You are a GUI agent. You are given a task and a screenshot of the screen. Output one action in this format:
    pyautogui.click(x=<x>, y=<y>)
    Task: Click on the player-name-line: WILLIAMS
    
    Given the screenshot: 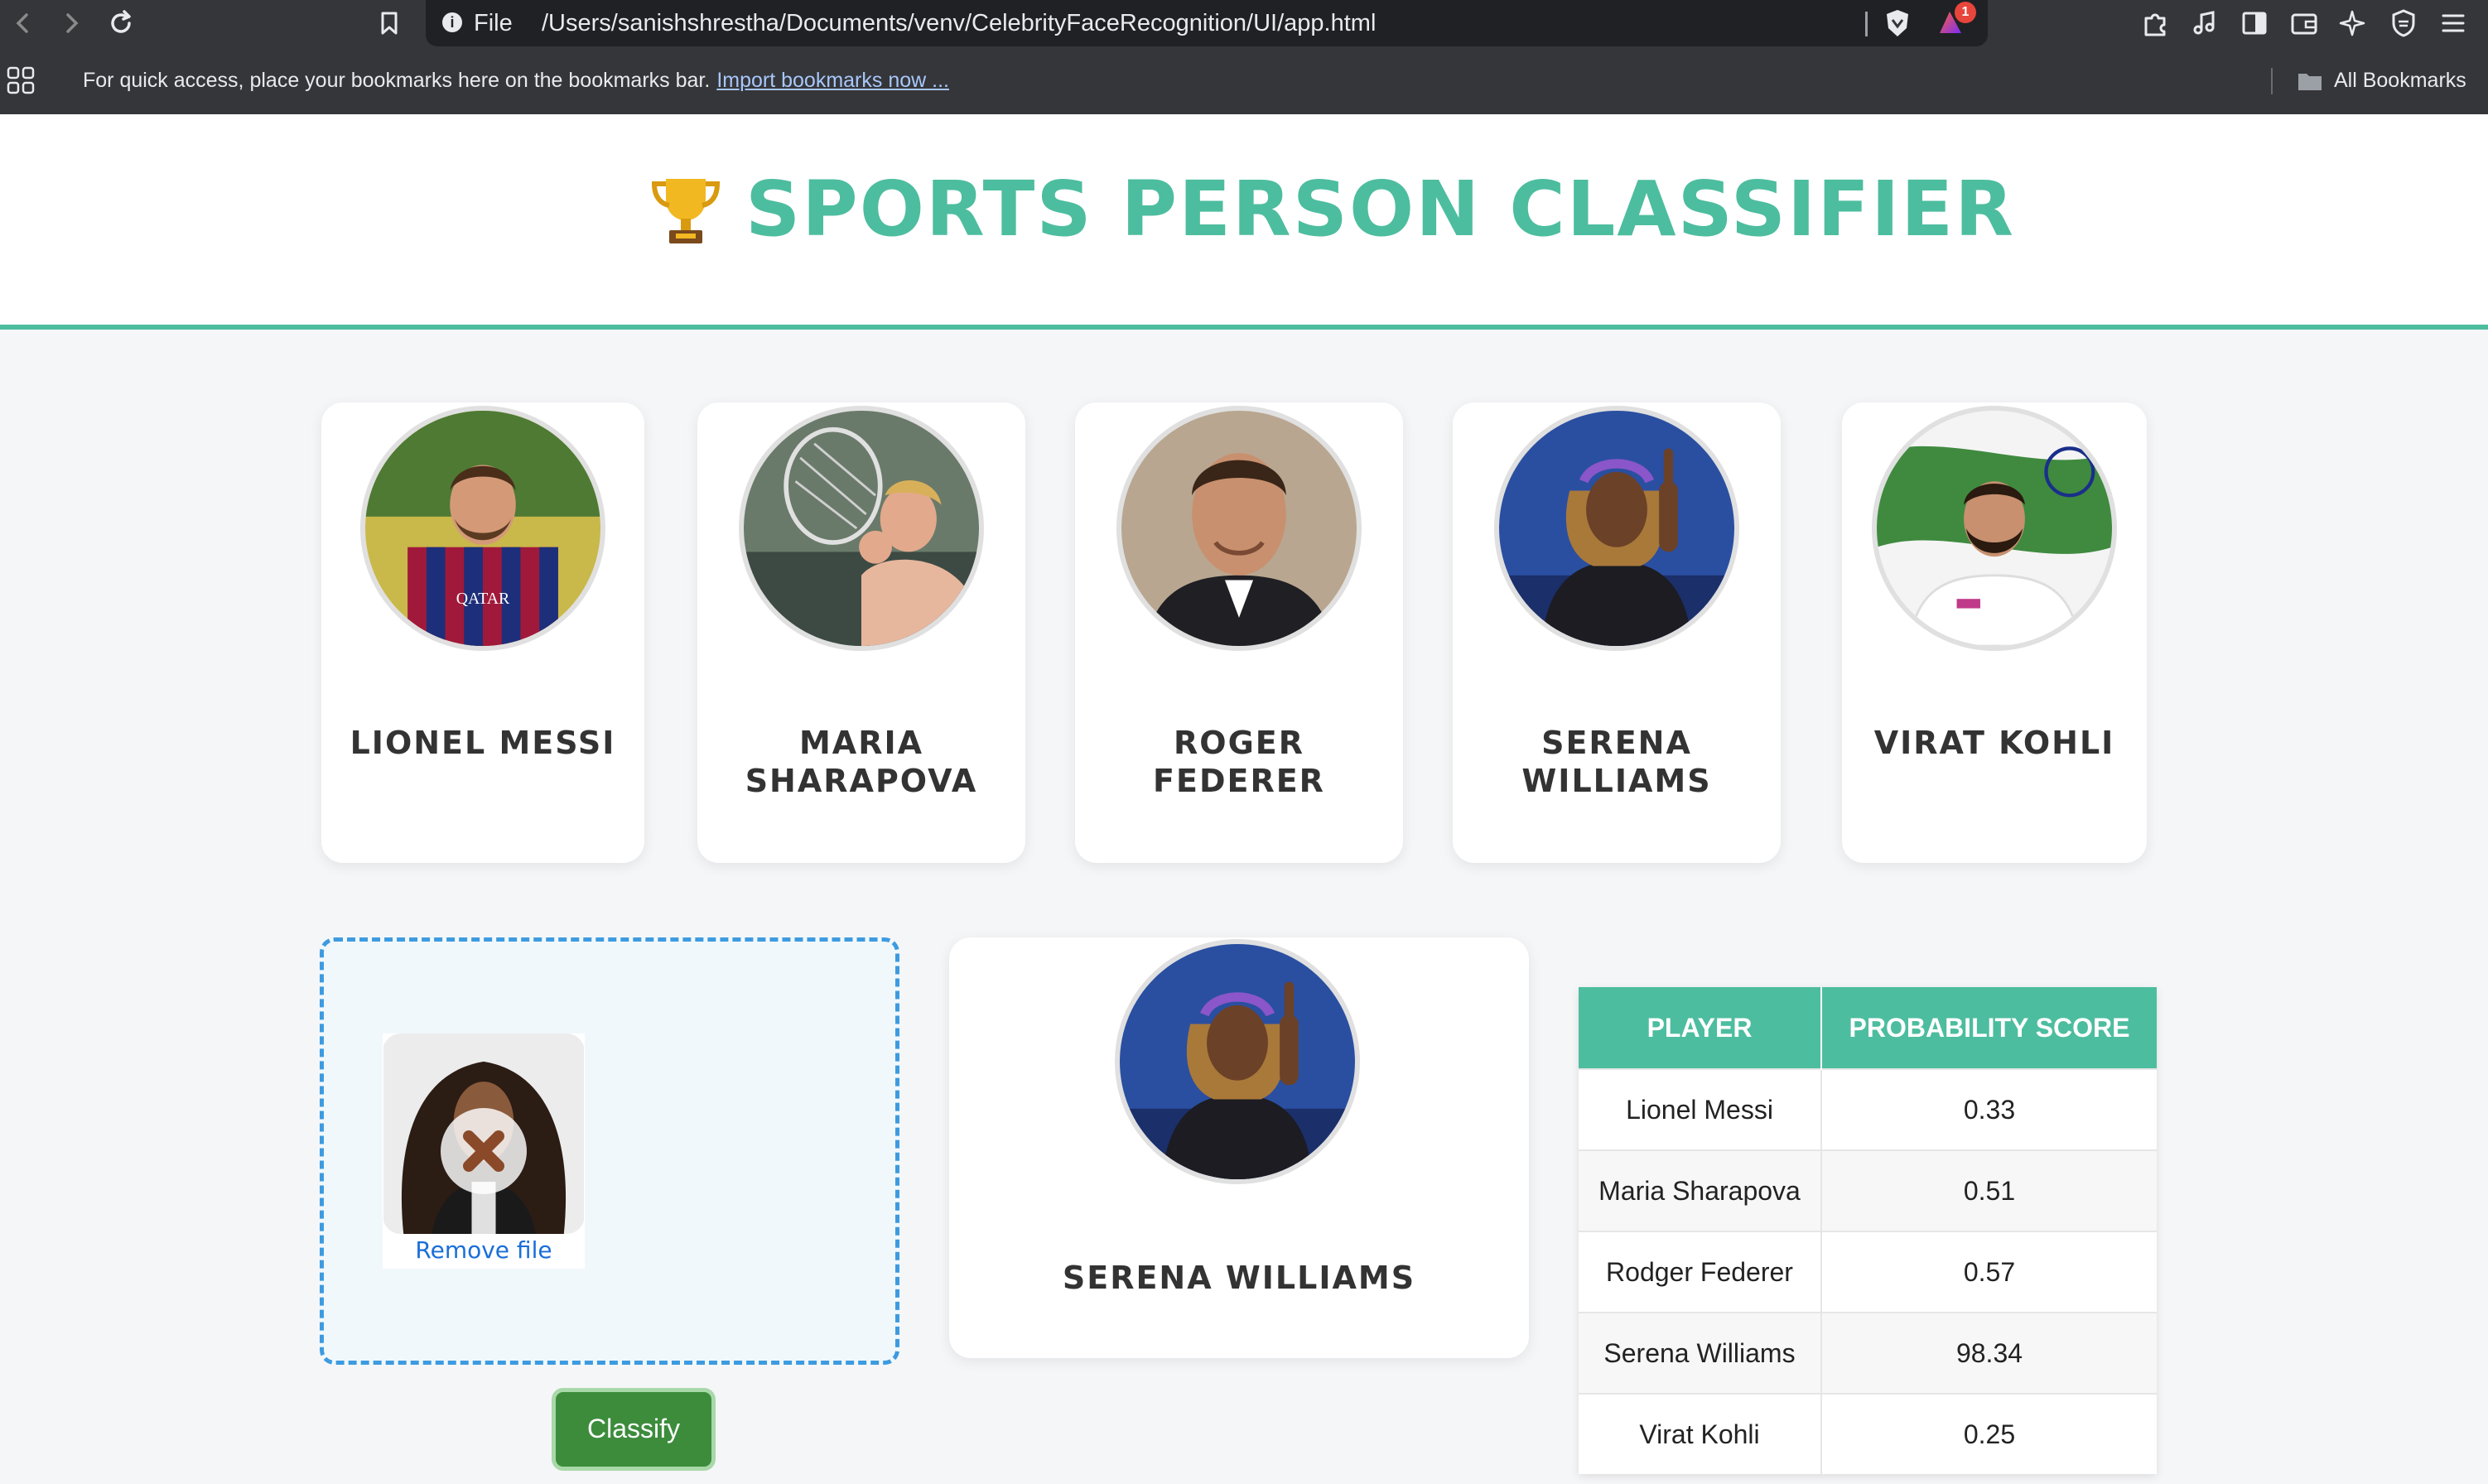 What is the action you would take?
    pyautogui.click(x=1616, y=781)
    